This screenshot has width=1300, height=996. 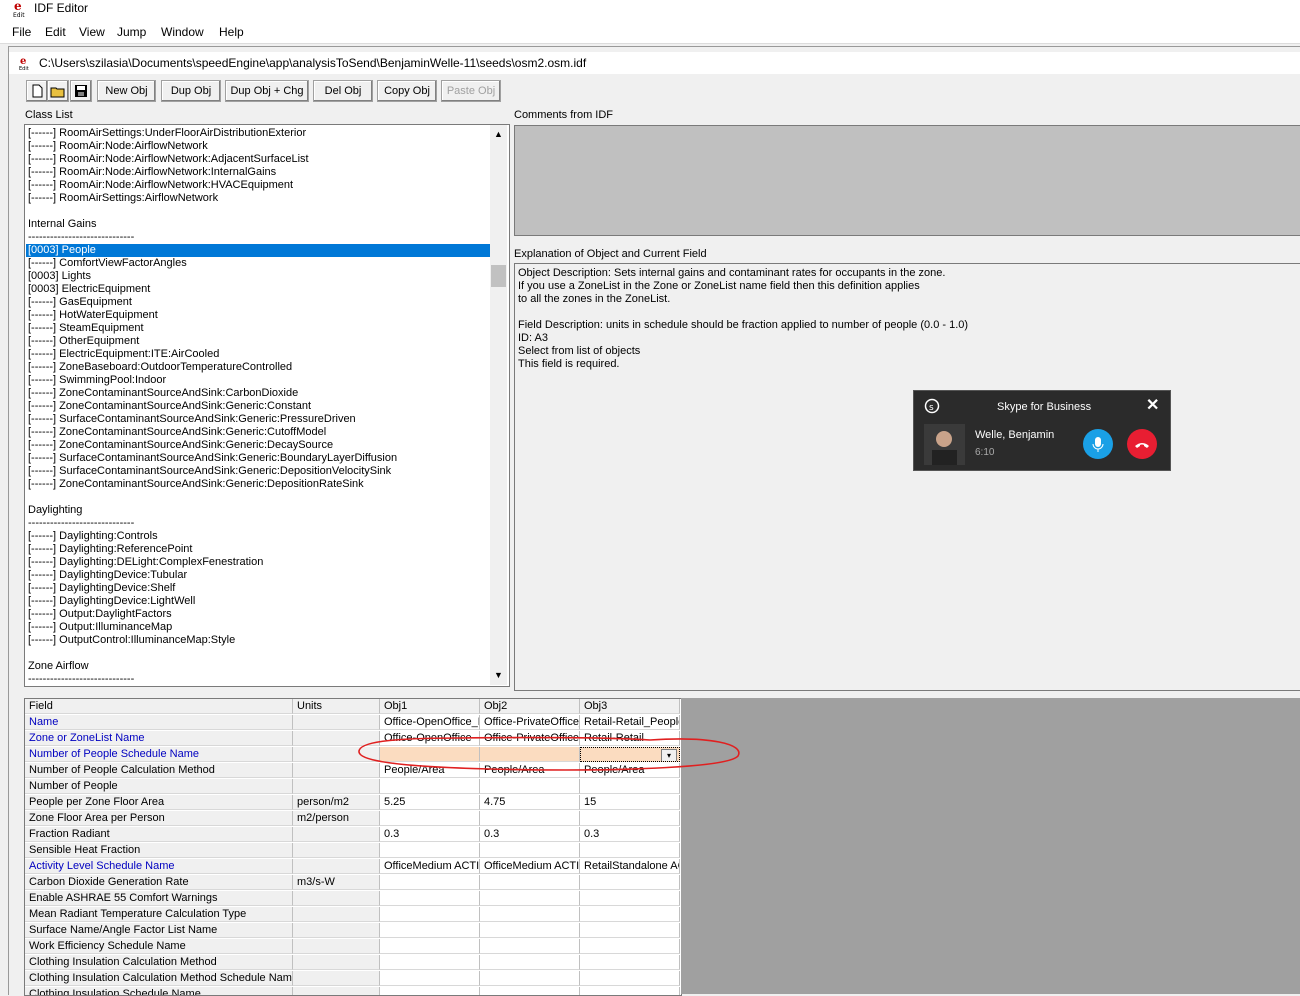 I want to click on paste-obj-button: Paste Obj, so click(x=471, y=91).